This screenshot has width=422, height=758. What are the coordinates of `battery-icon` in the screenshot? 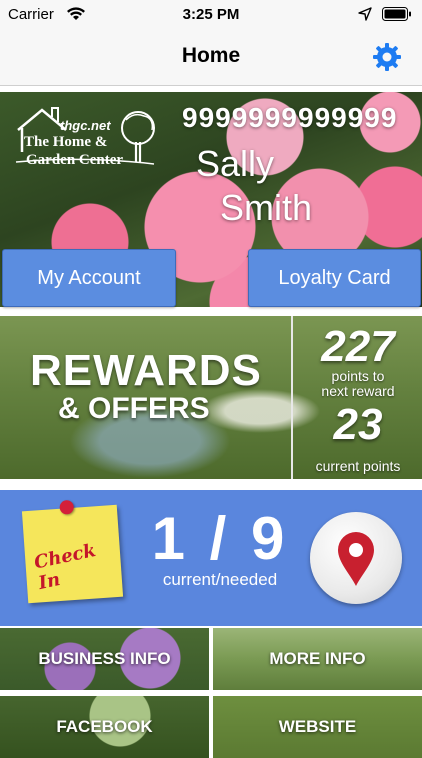 It's located at (396, 14).